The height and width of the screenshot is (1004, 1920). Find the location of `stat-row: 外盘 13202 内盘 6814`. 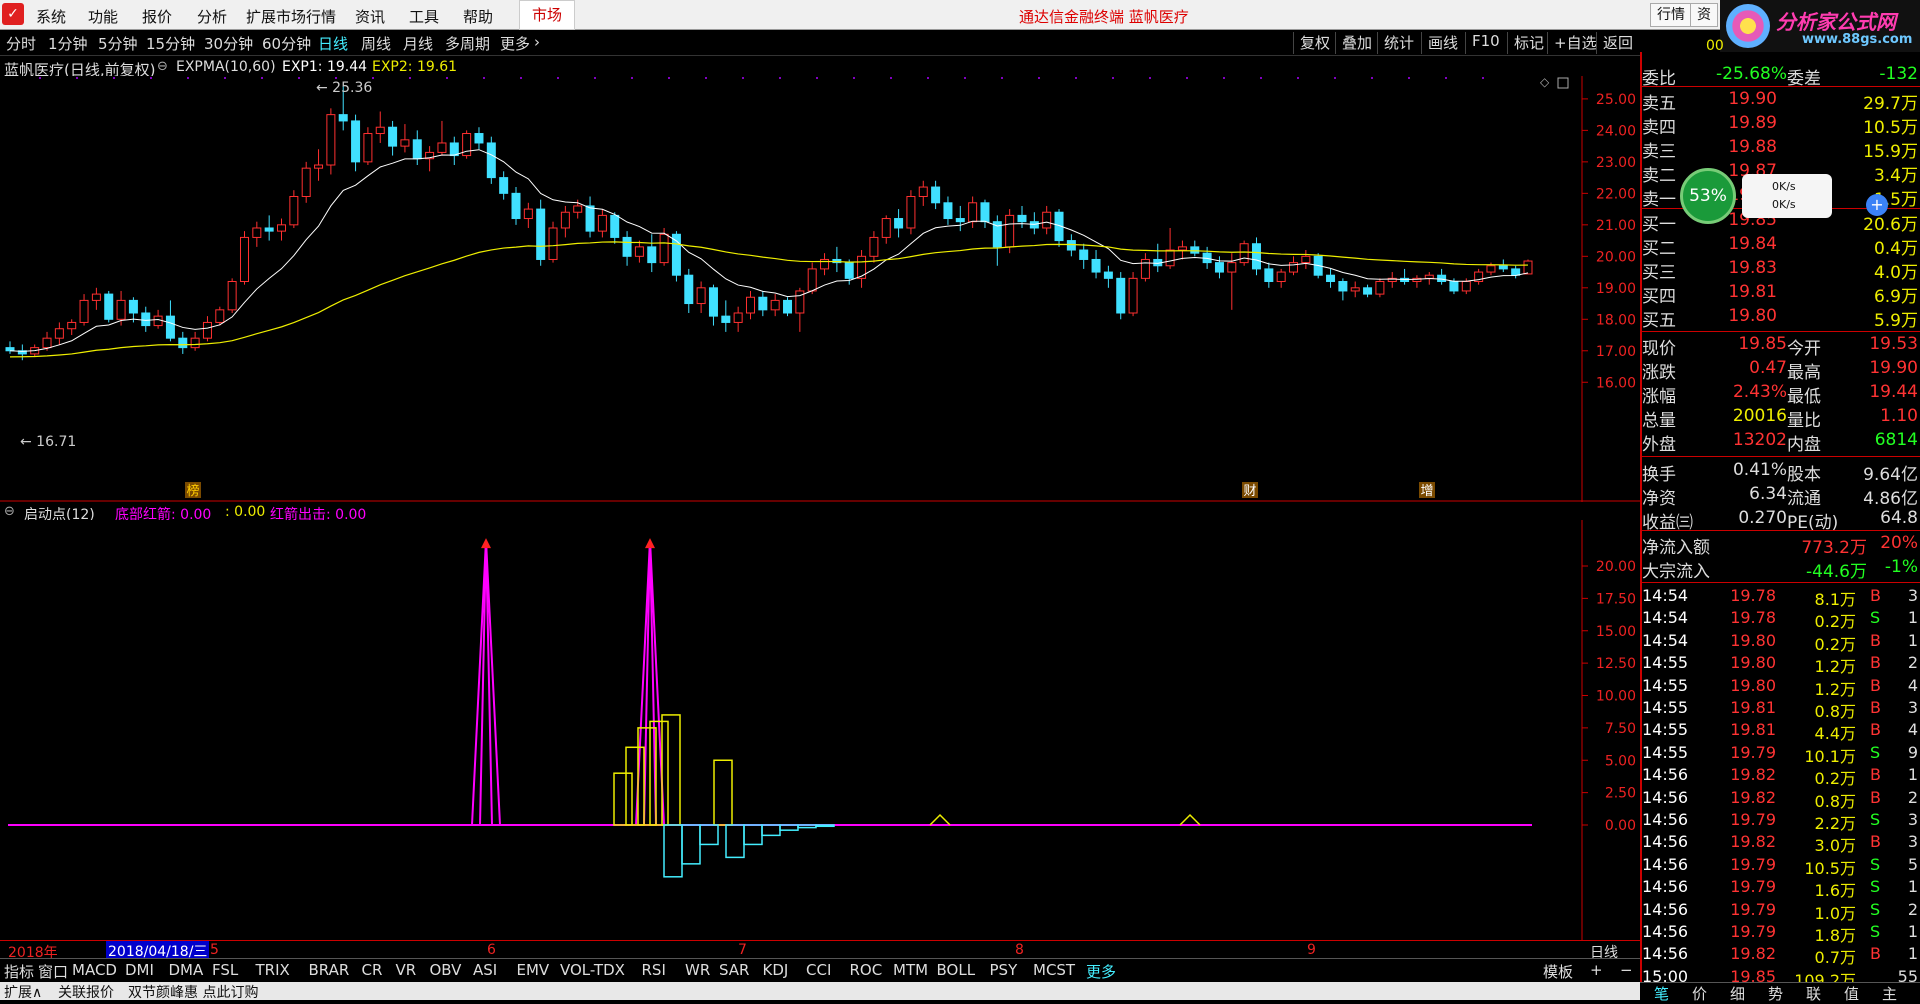

stat-row: 外盘 13202 内盘 6814 is located at coordinates (1780, 442).